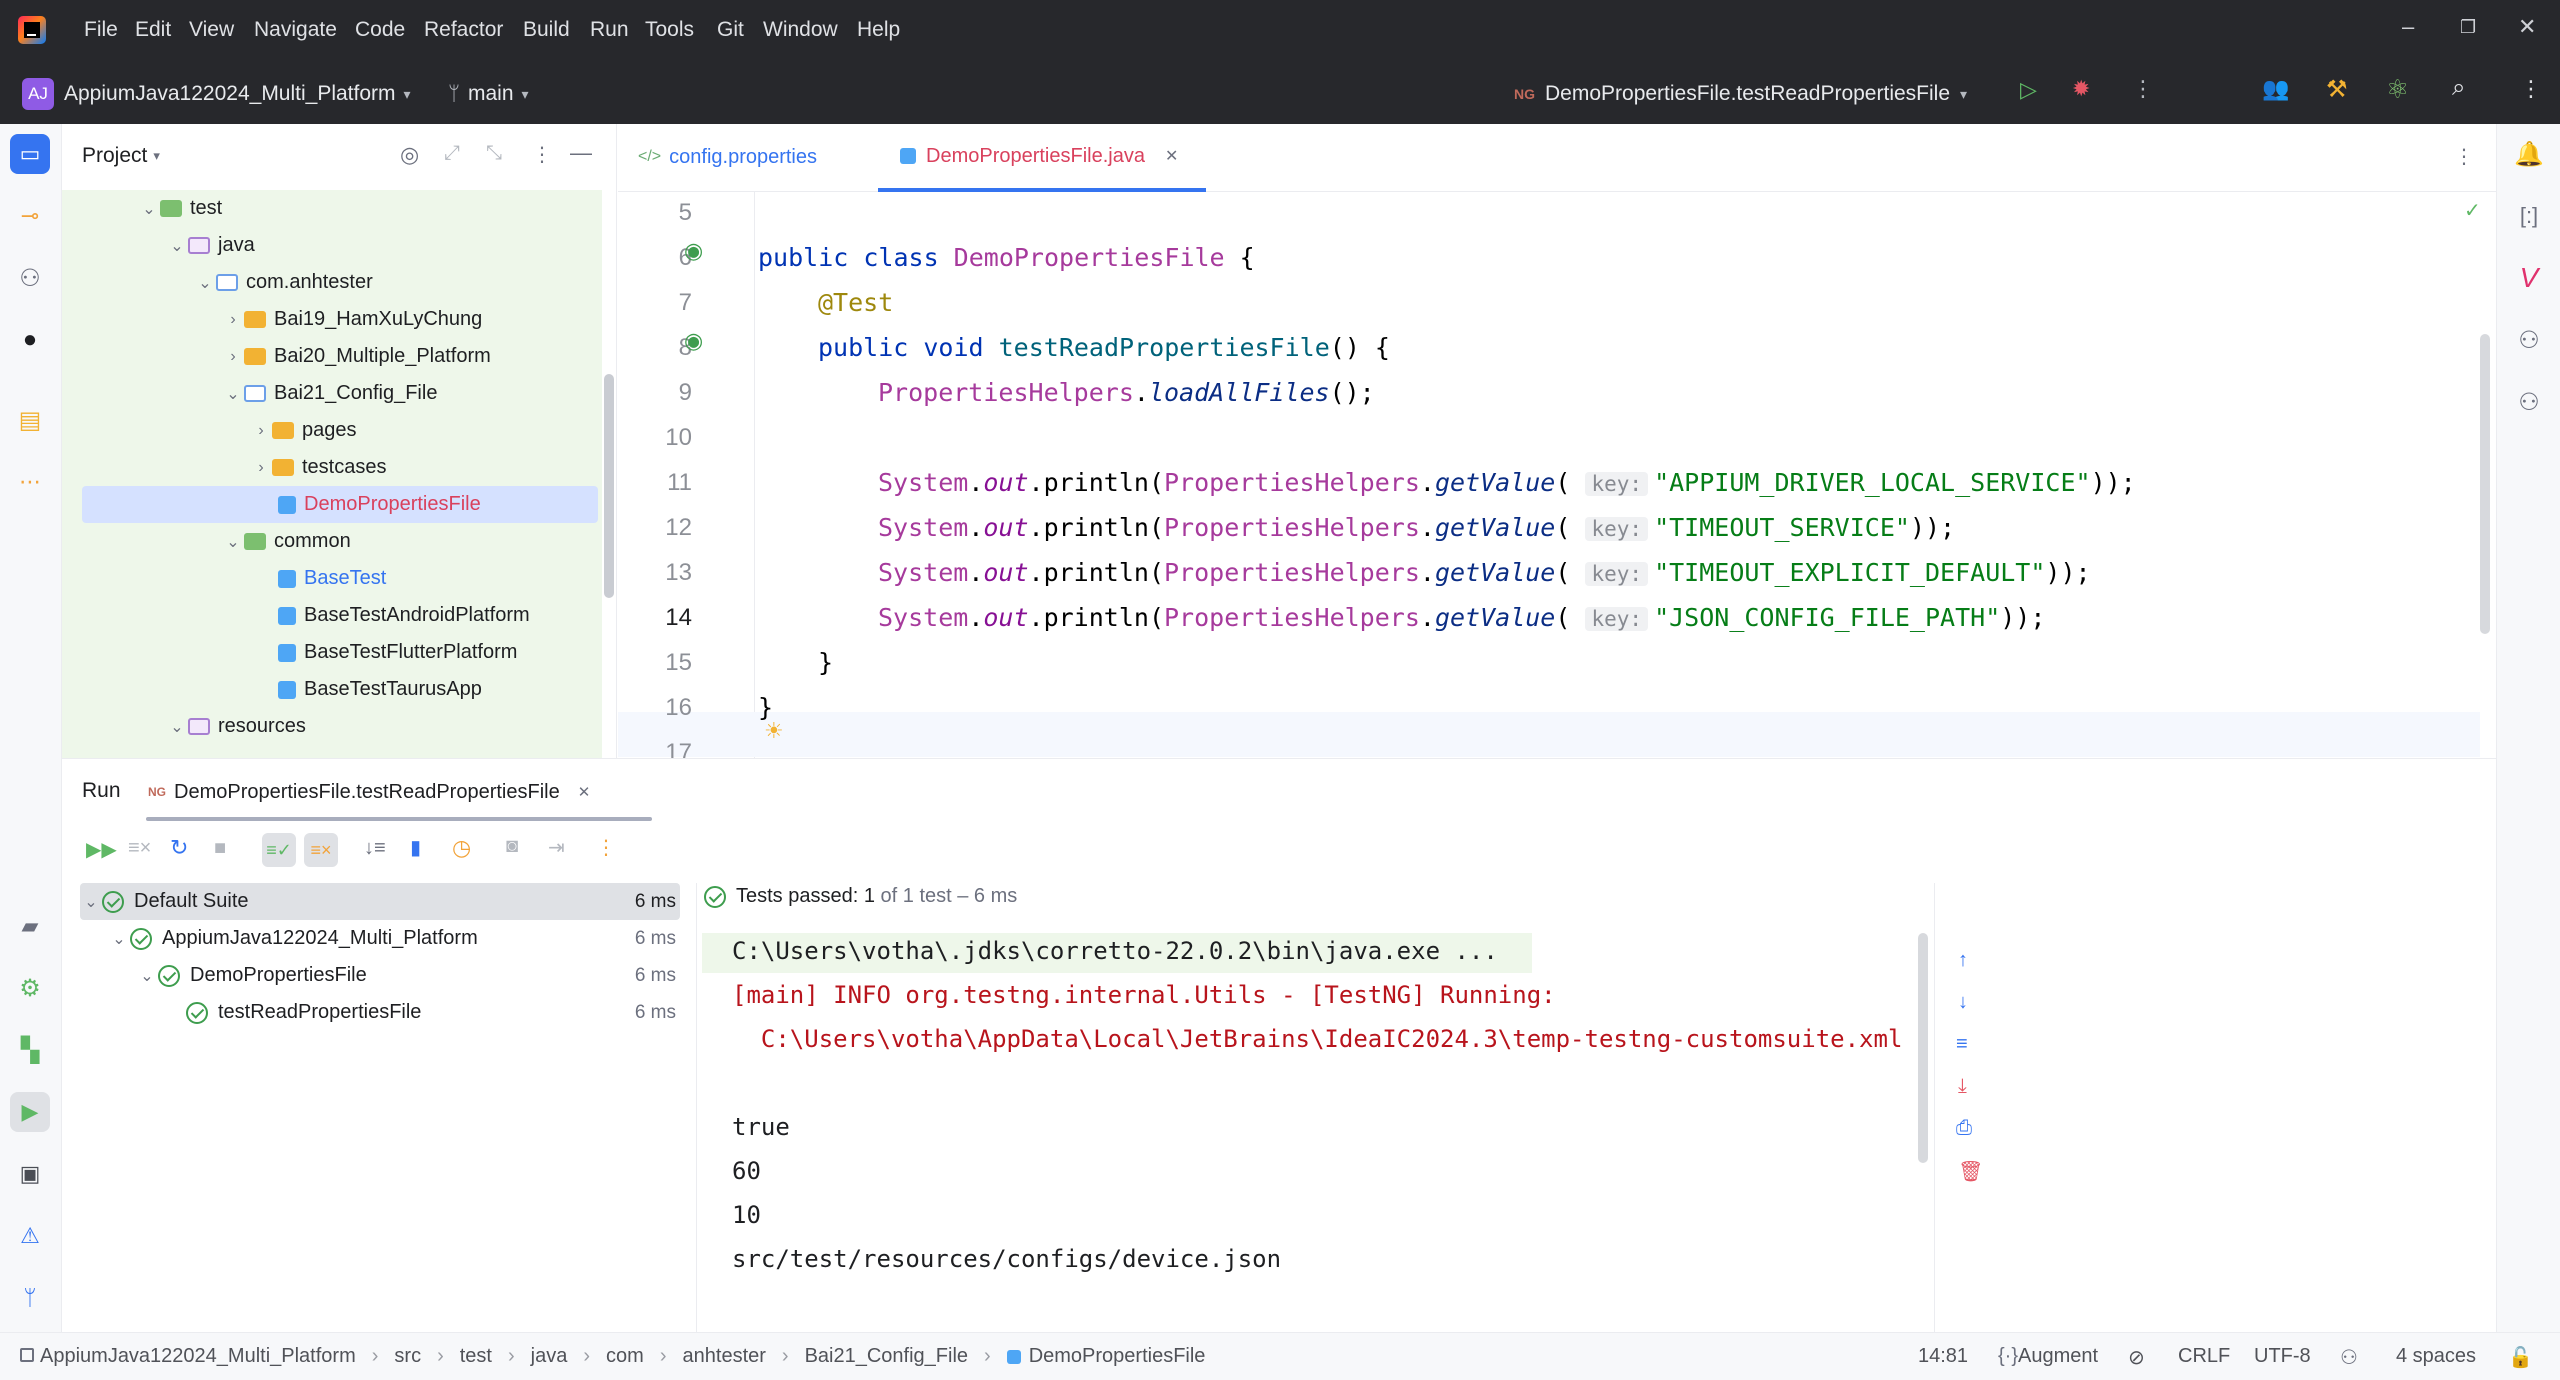  What do you see at coordinates (461, 848) in the screenshot?
I see `history-icon: ◷` at bounding box center [461, 848].